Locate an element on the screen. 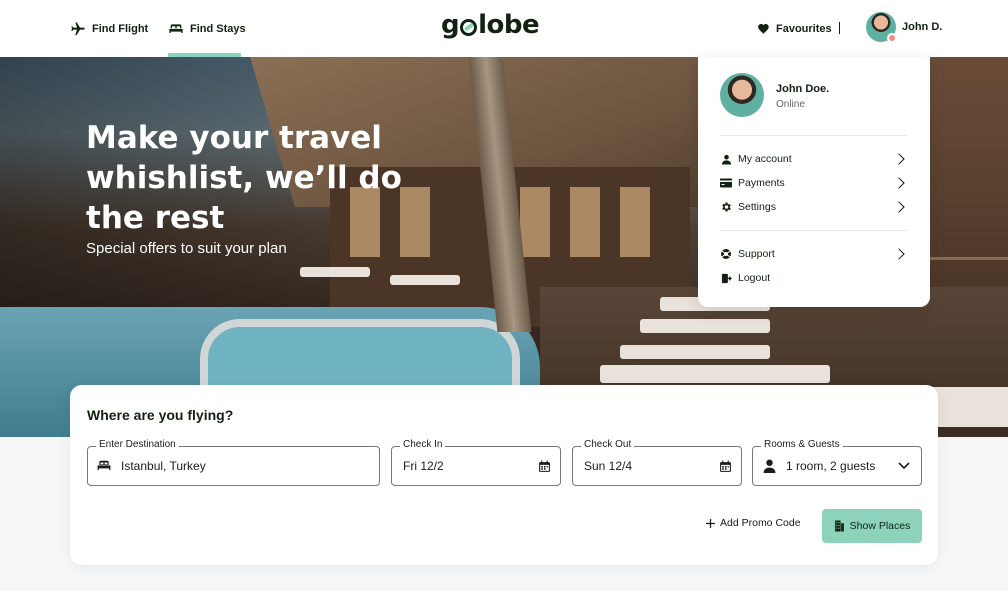  logout-icon is located at coordinates (726, 278).